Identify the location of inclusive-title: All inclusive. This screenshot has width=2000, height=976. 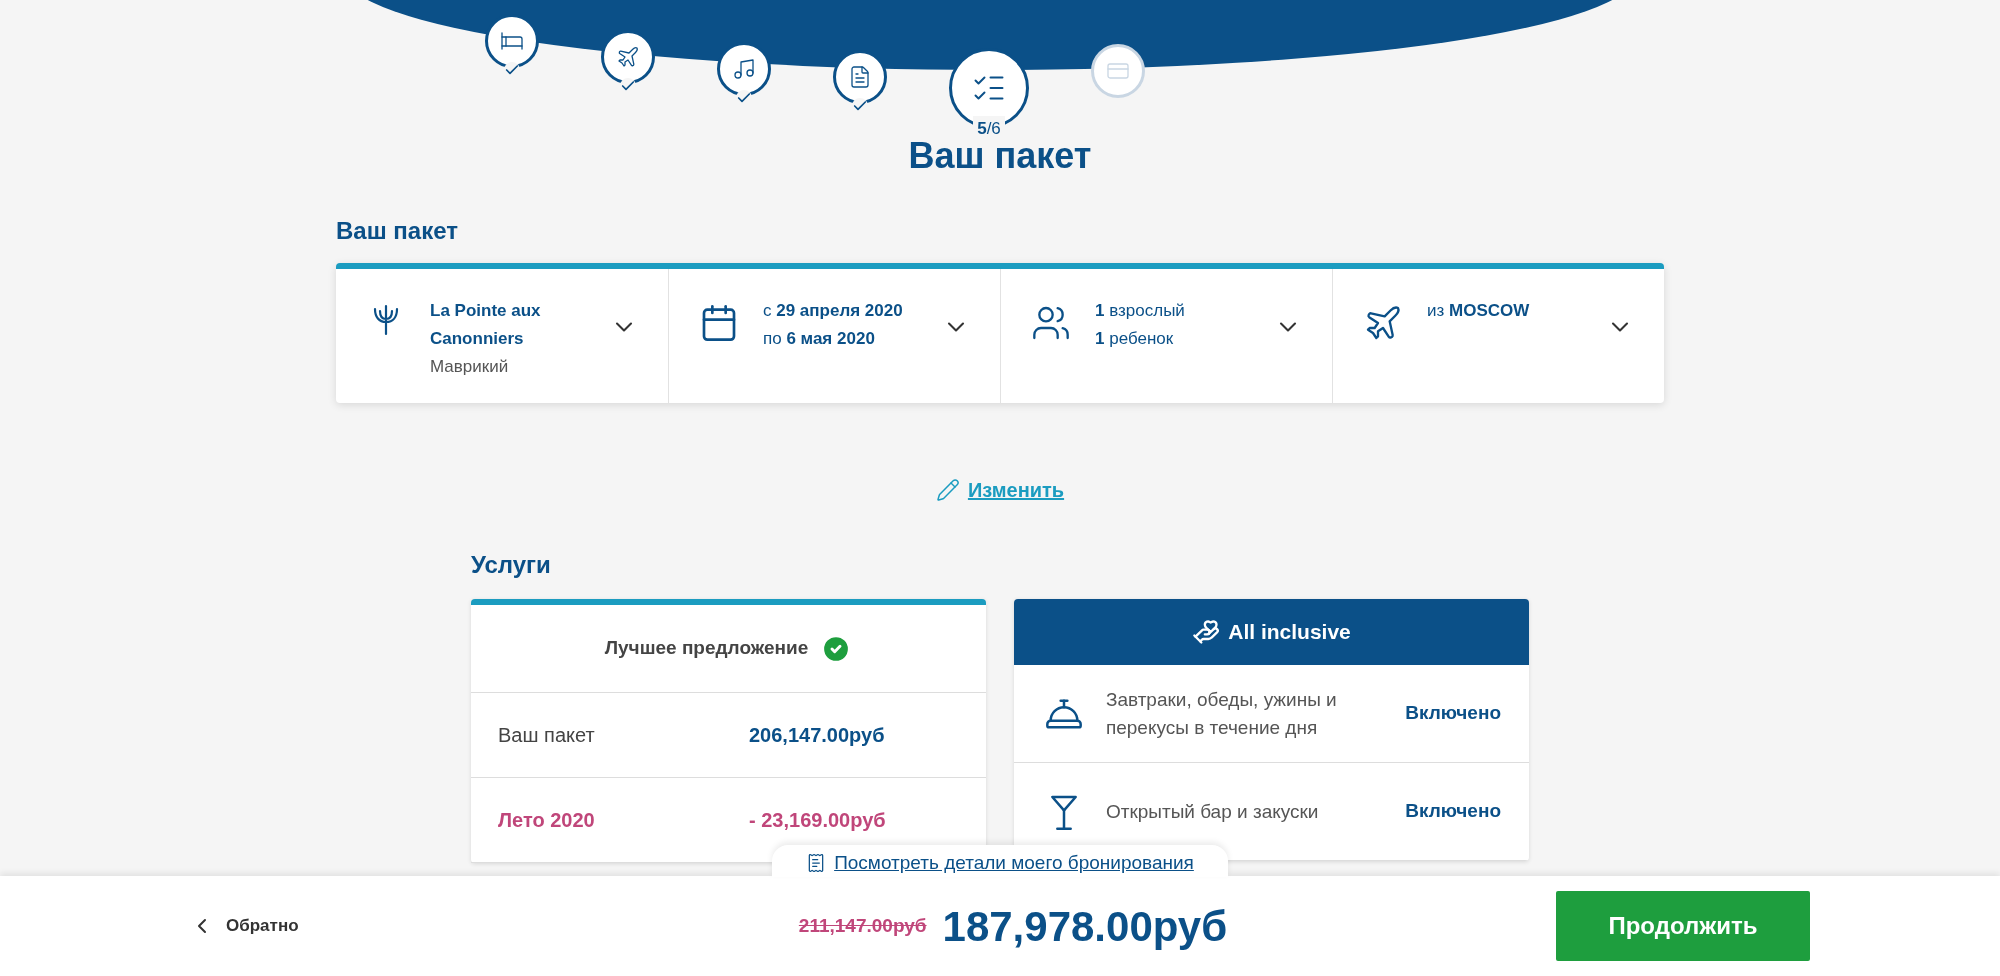
(1289, 632).